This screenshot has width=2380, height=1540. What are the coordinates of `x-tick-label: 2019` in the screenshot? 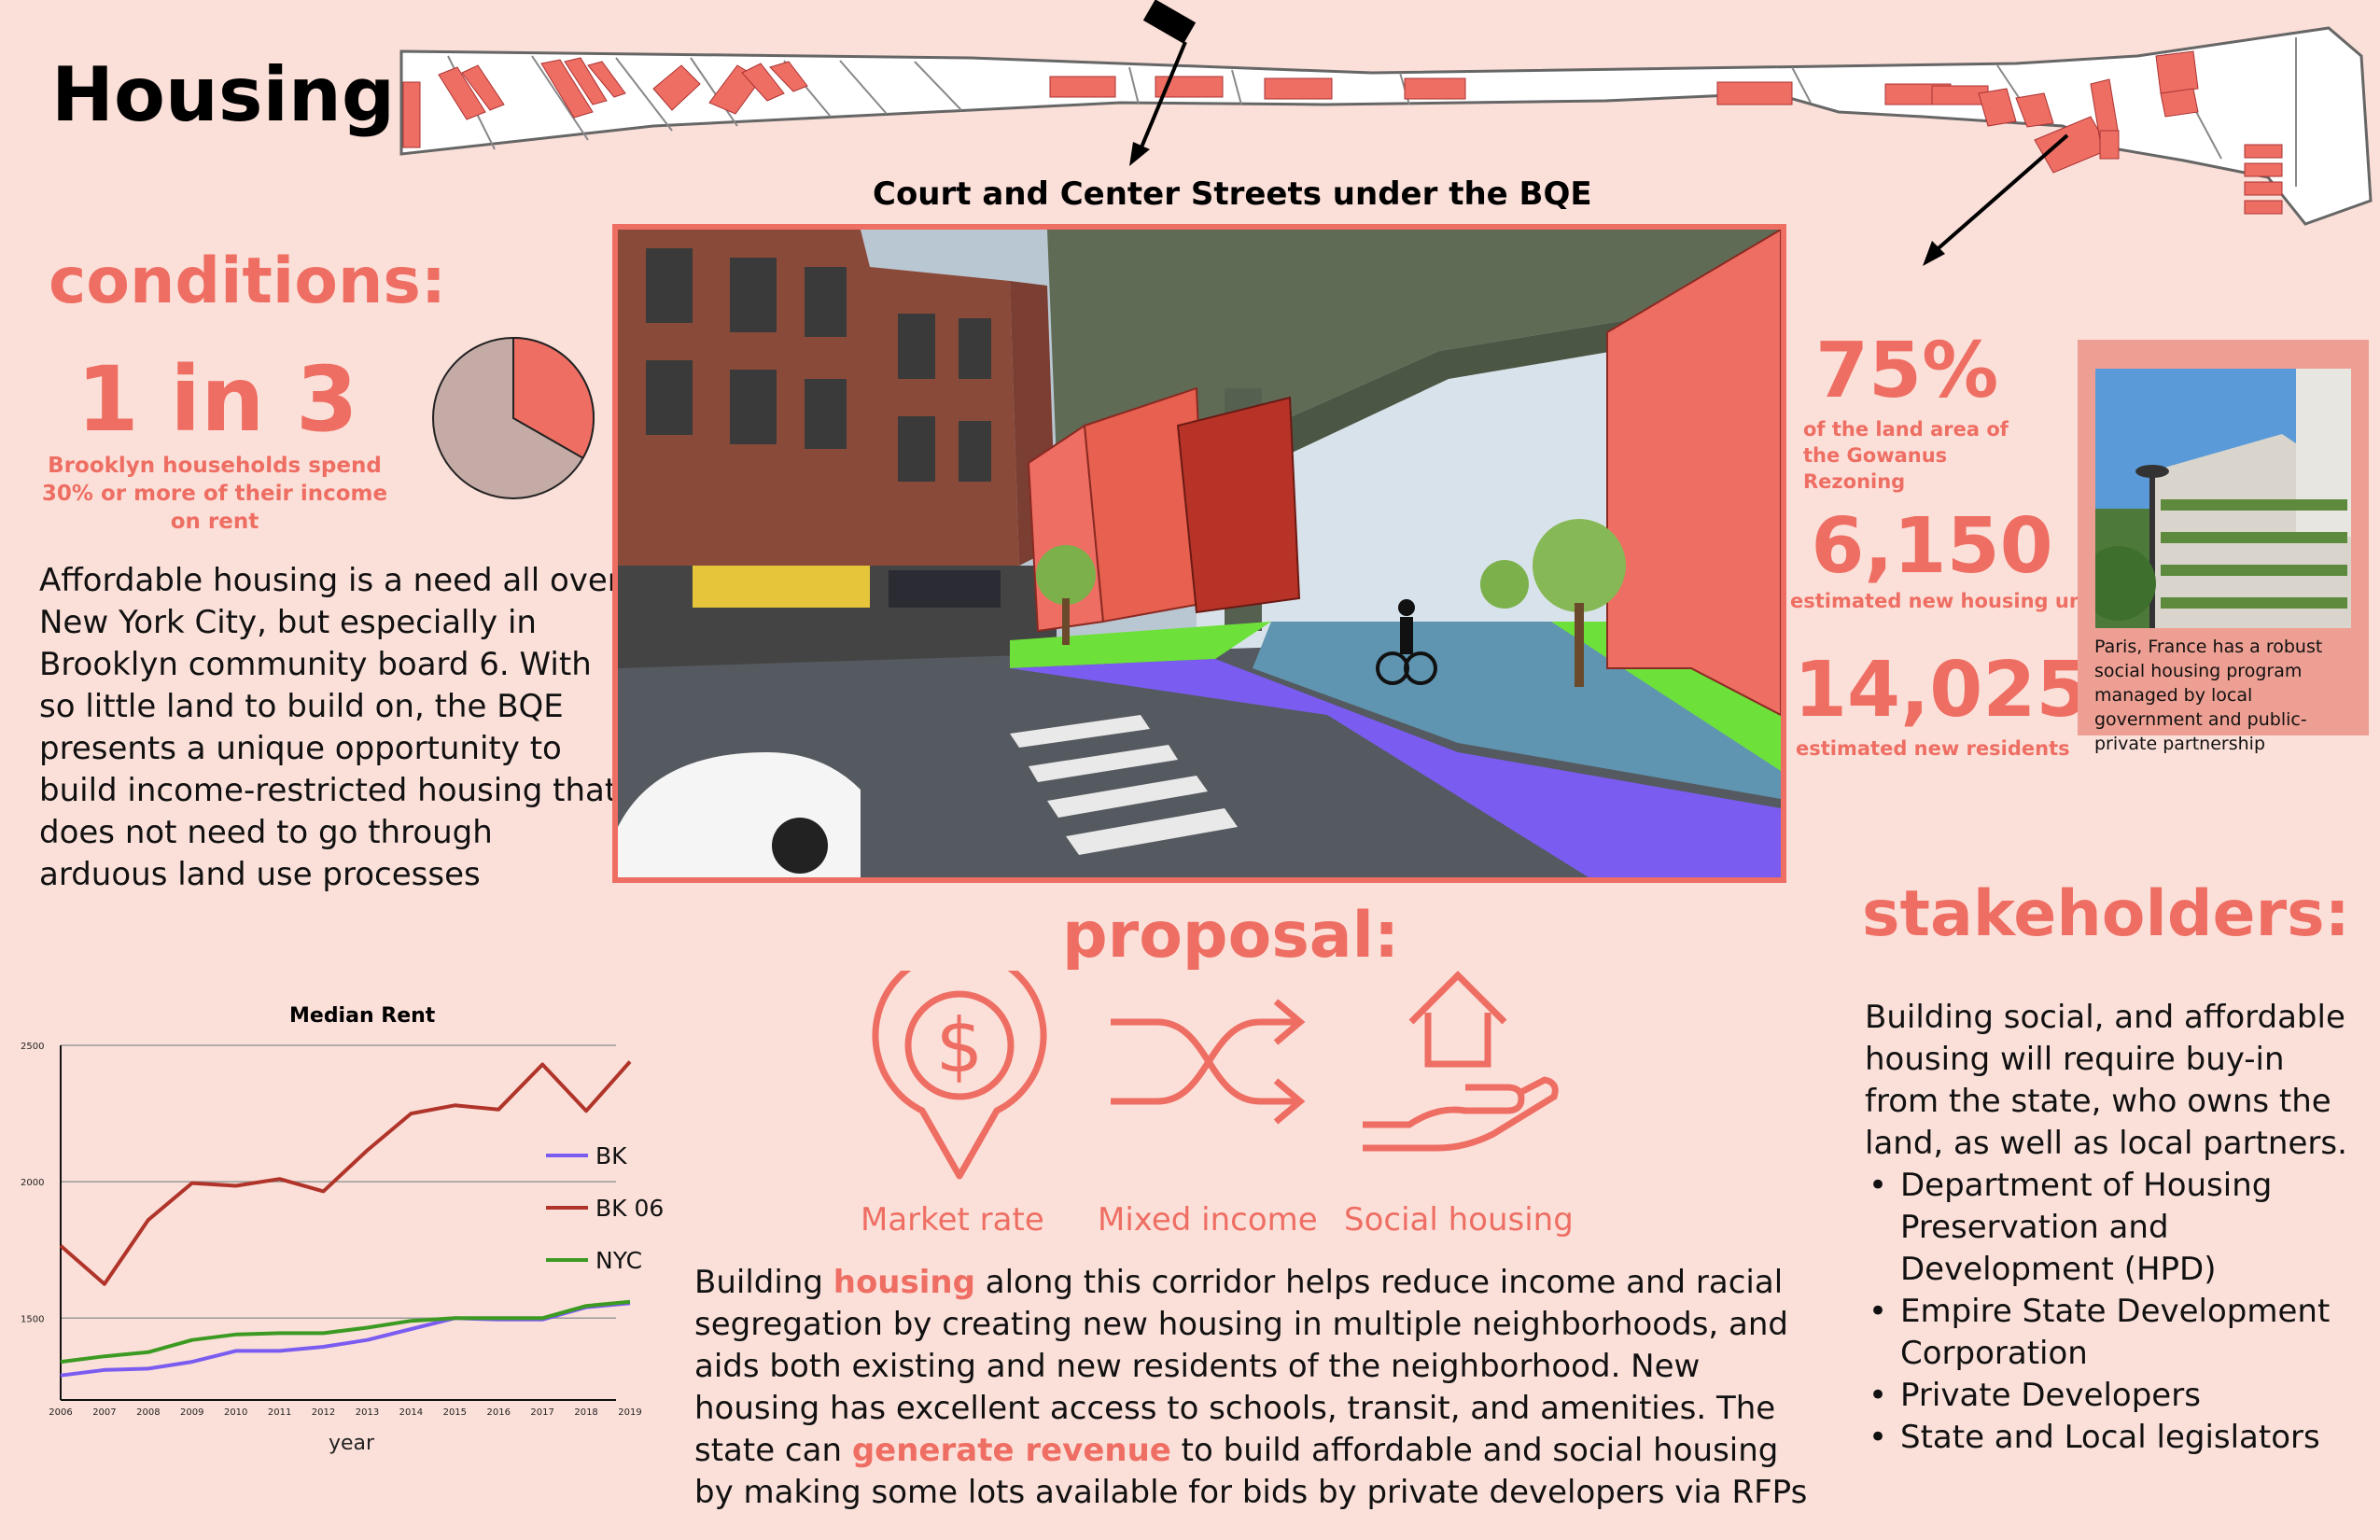 It's located at (629, 1412).